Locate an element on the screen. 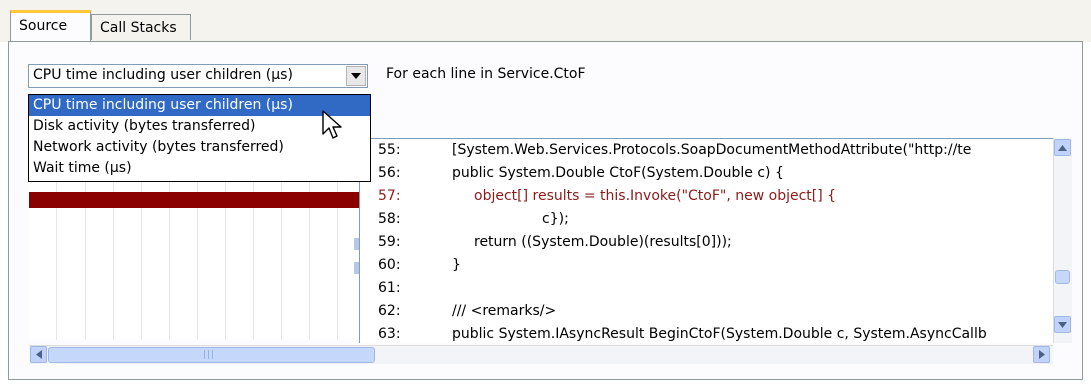  metric-select: CPU time including user children (µs) is located at coordinates (198, 76).